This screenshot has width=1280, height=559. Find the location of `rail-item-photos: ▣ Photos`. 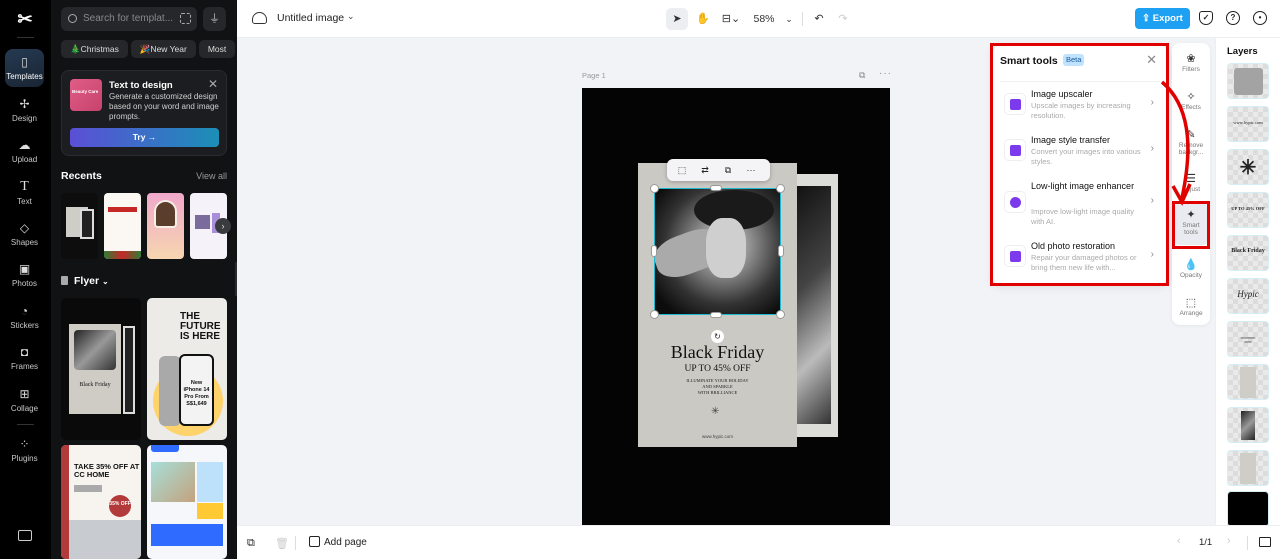

rail-item-photos: ▣ Photos is located at coordinates (24, 275).